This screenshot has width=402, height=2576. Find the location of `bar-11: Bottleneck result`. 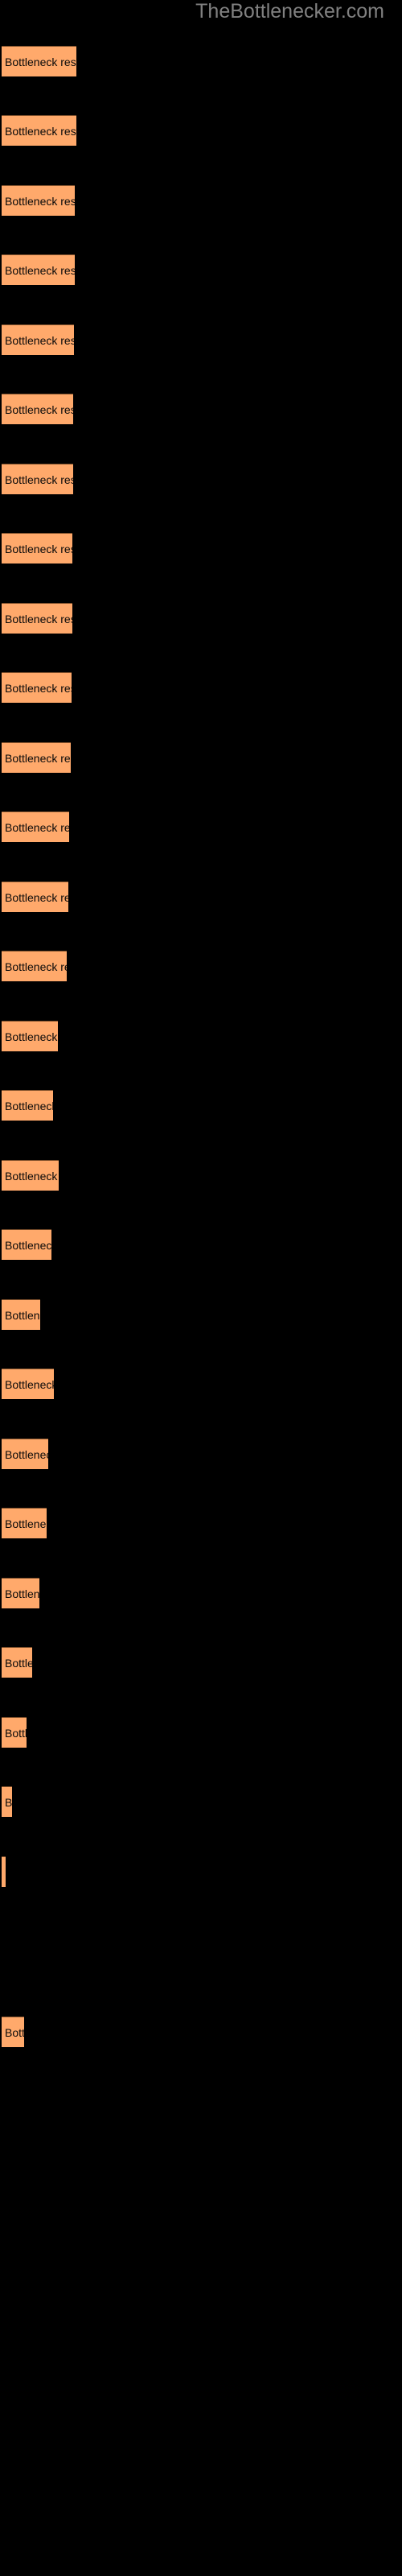

bar-11: Bottleneck result is located at coordinates (36, 757).